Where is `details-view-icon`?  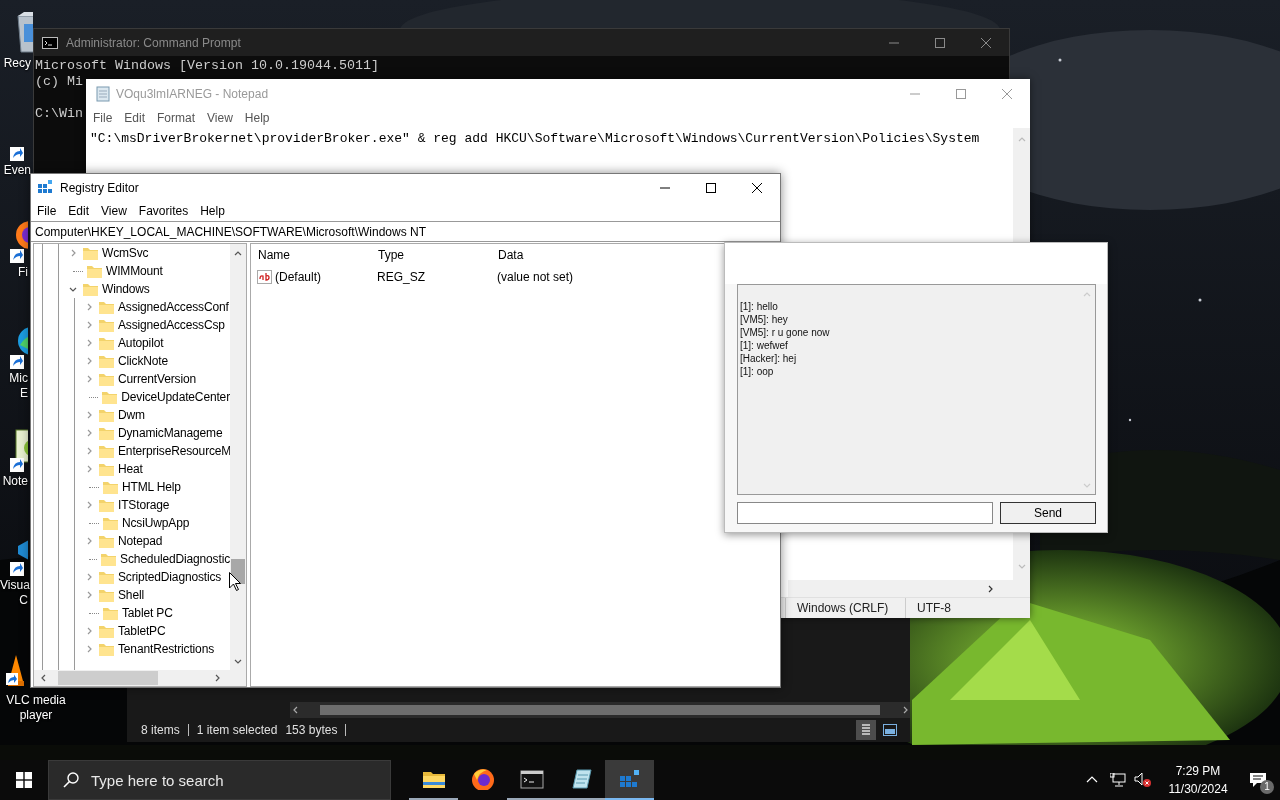
details-view-icon is located at coordinates (866, 730).